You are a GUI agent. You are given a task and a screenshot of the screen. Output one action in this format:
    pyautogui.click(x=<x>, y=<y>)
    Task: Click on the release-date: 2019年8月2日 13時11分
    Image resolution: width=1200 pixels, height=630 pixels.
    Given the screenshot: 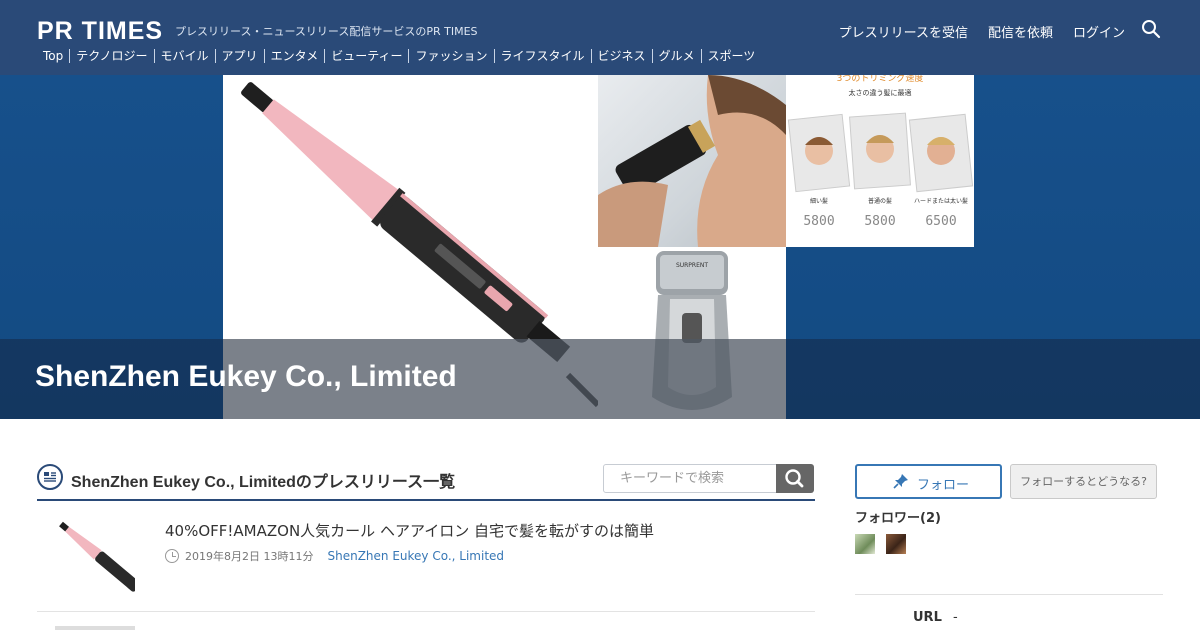 What is the action you would take?
    pyautogui.click(x=249, y=556)
    